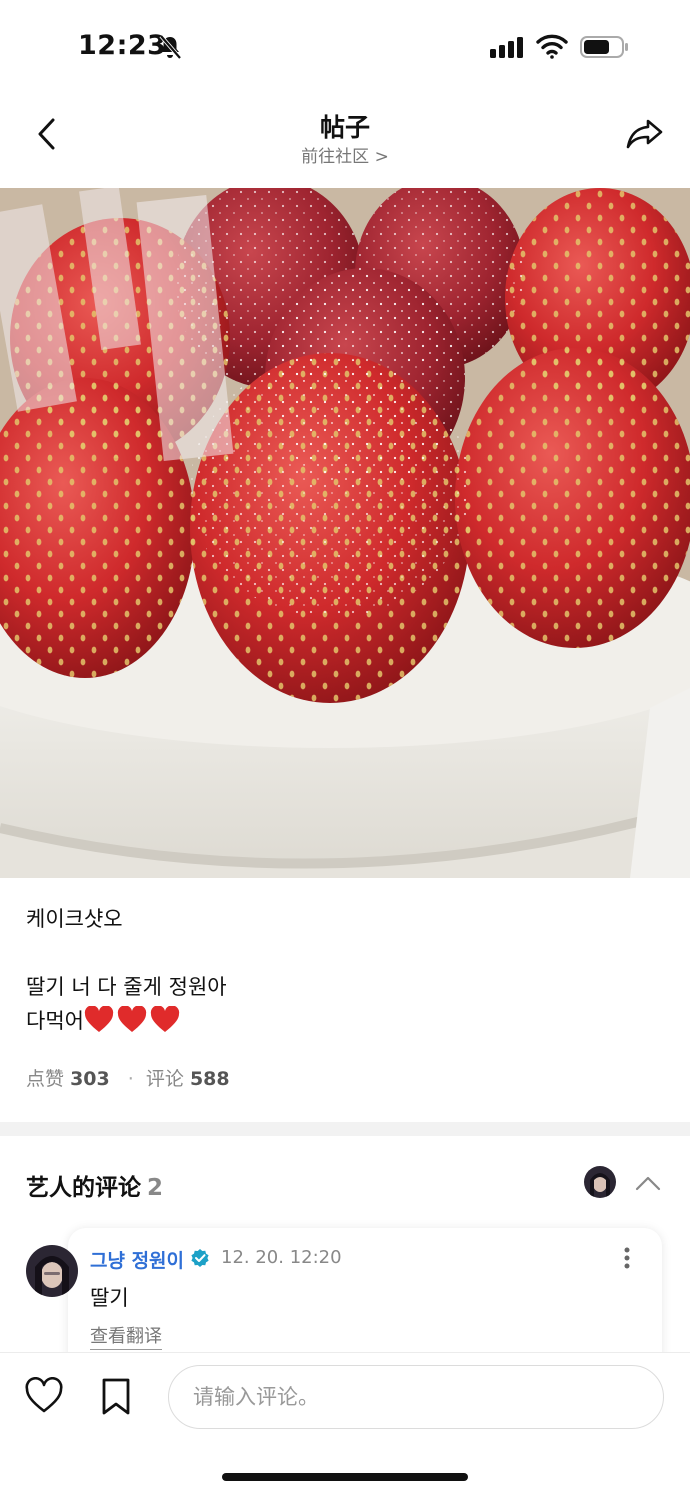 The height and width of the screenshot is (1495, 690). What do you see at coordinates (55, 1021) in the screenshot?
I see `post-line-3-text: 다먹어` at bounding box center [55, 1021].